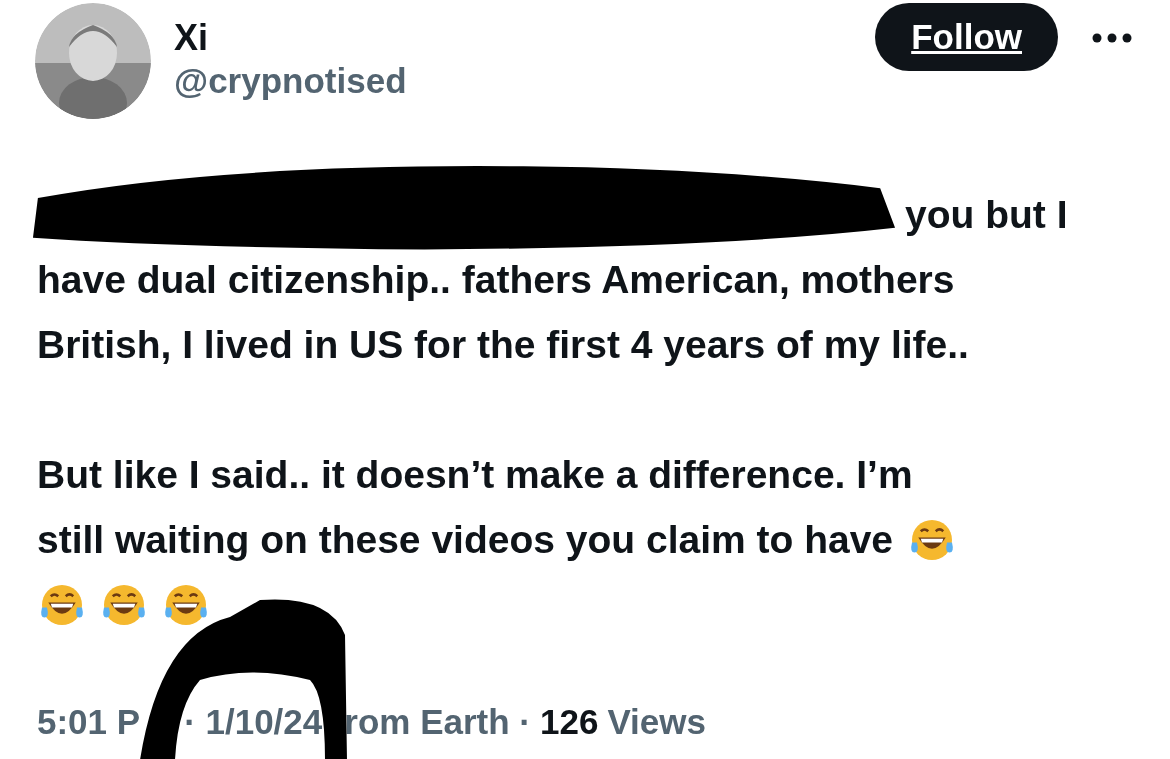 The width and height of the screenshot is (1170, 759). Describe the element at coordinates (191, 38) in the screenshot. I see `author-name: Xi` at that location.